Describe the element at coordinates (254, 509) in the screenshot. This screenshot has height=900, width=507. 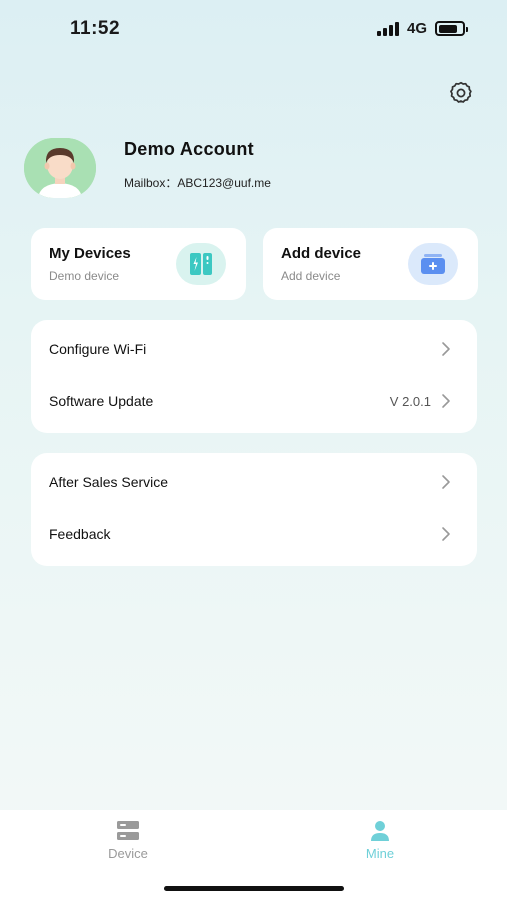
I see `support-card: After Sales Service Feedback` at that location.